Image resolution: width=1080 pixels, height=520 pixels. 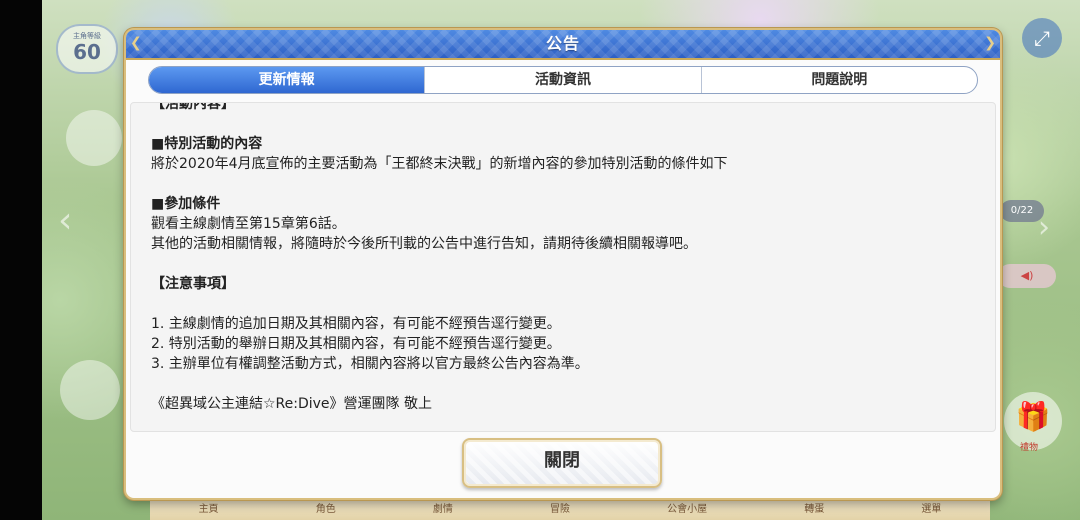 I want to click on nav-item-home: 主頁, so click(x=208, y=509).